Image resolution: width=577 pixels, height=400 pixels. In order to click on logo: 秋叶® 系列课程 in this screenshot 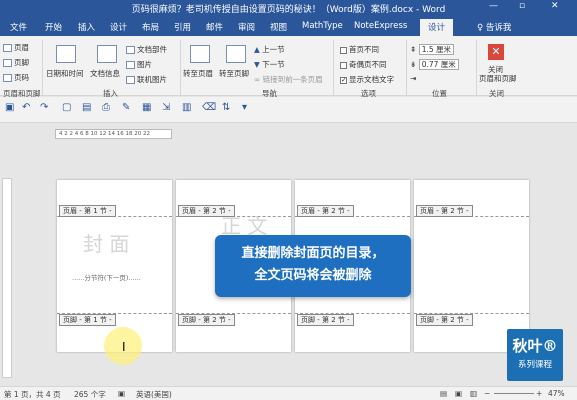, I will do `click(535, 355)`.